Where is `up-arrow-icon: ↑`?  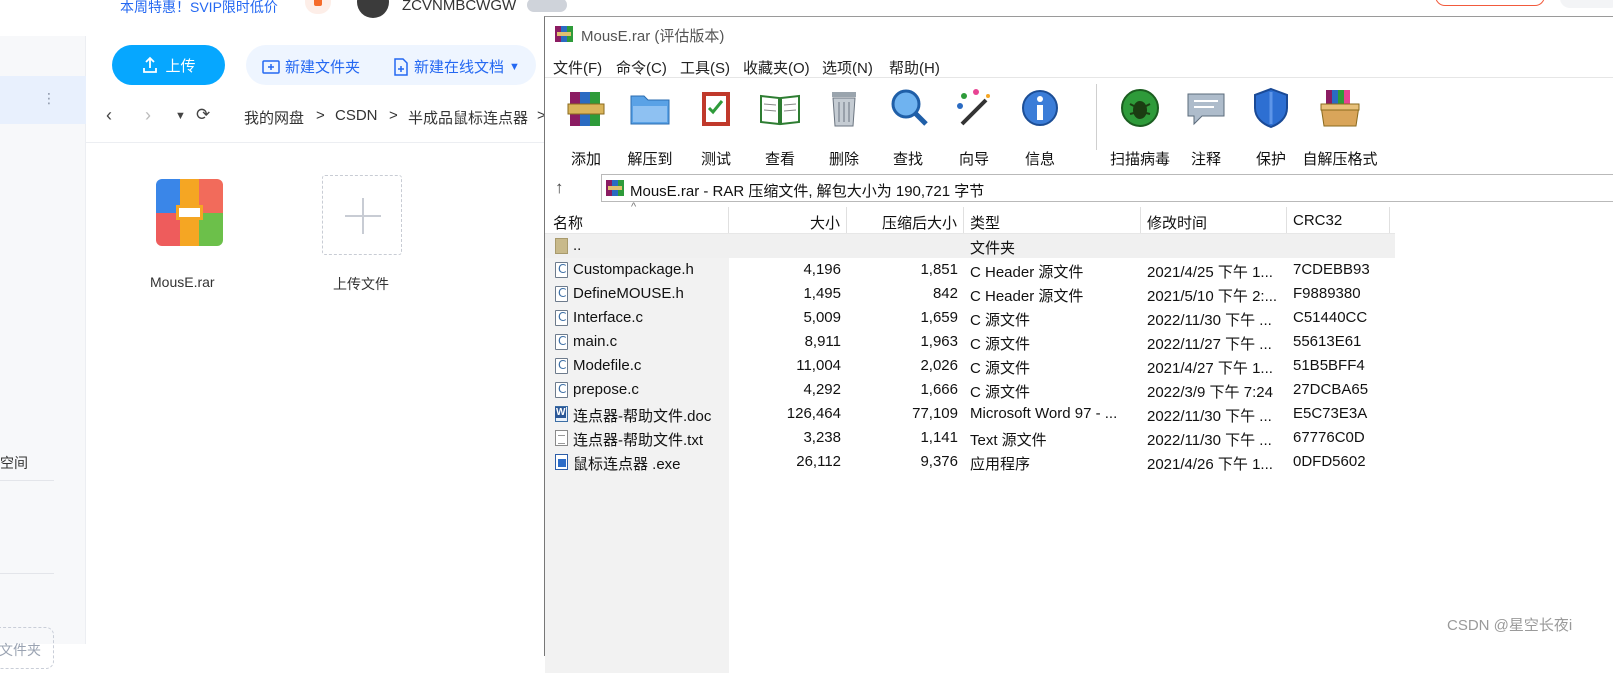 up-arrow-icon: ↑ is located at coordinates (559, 188).